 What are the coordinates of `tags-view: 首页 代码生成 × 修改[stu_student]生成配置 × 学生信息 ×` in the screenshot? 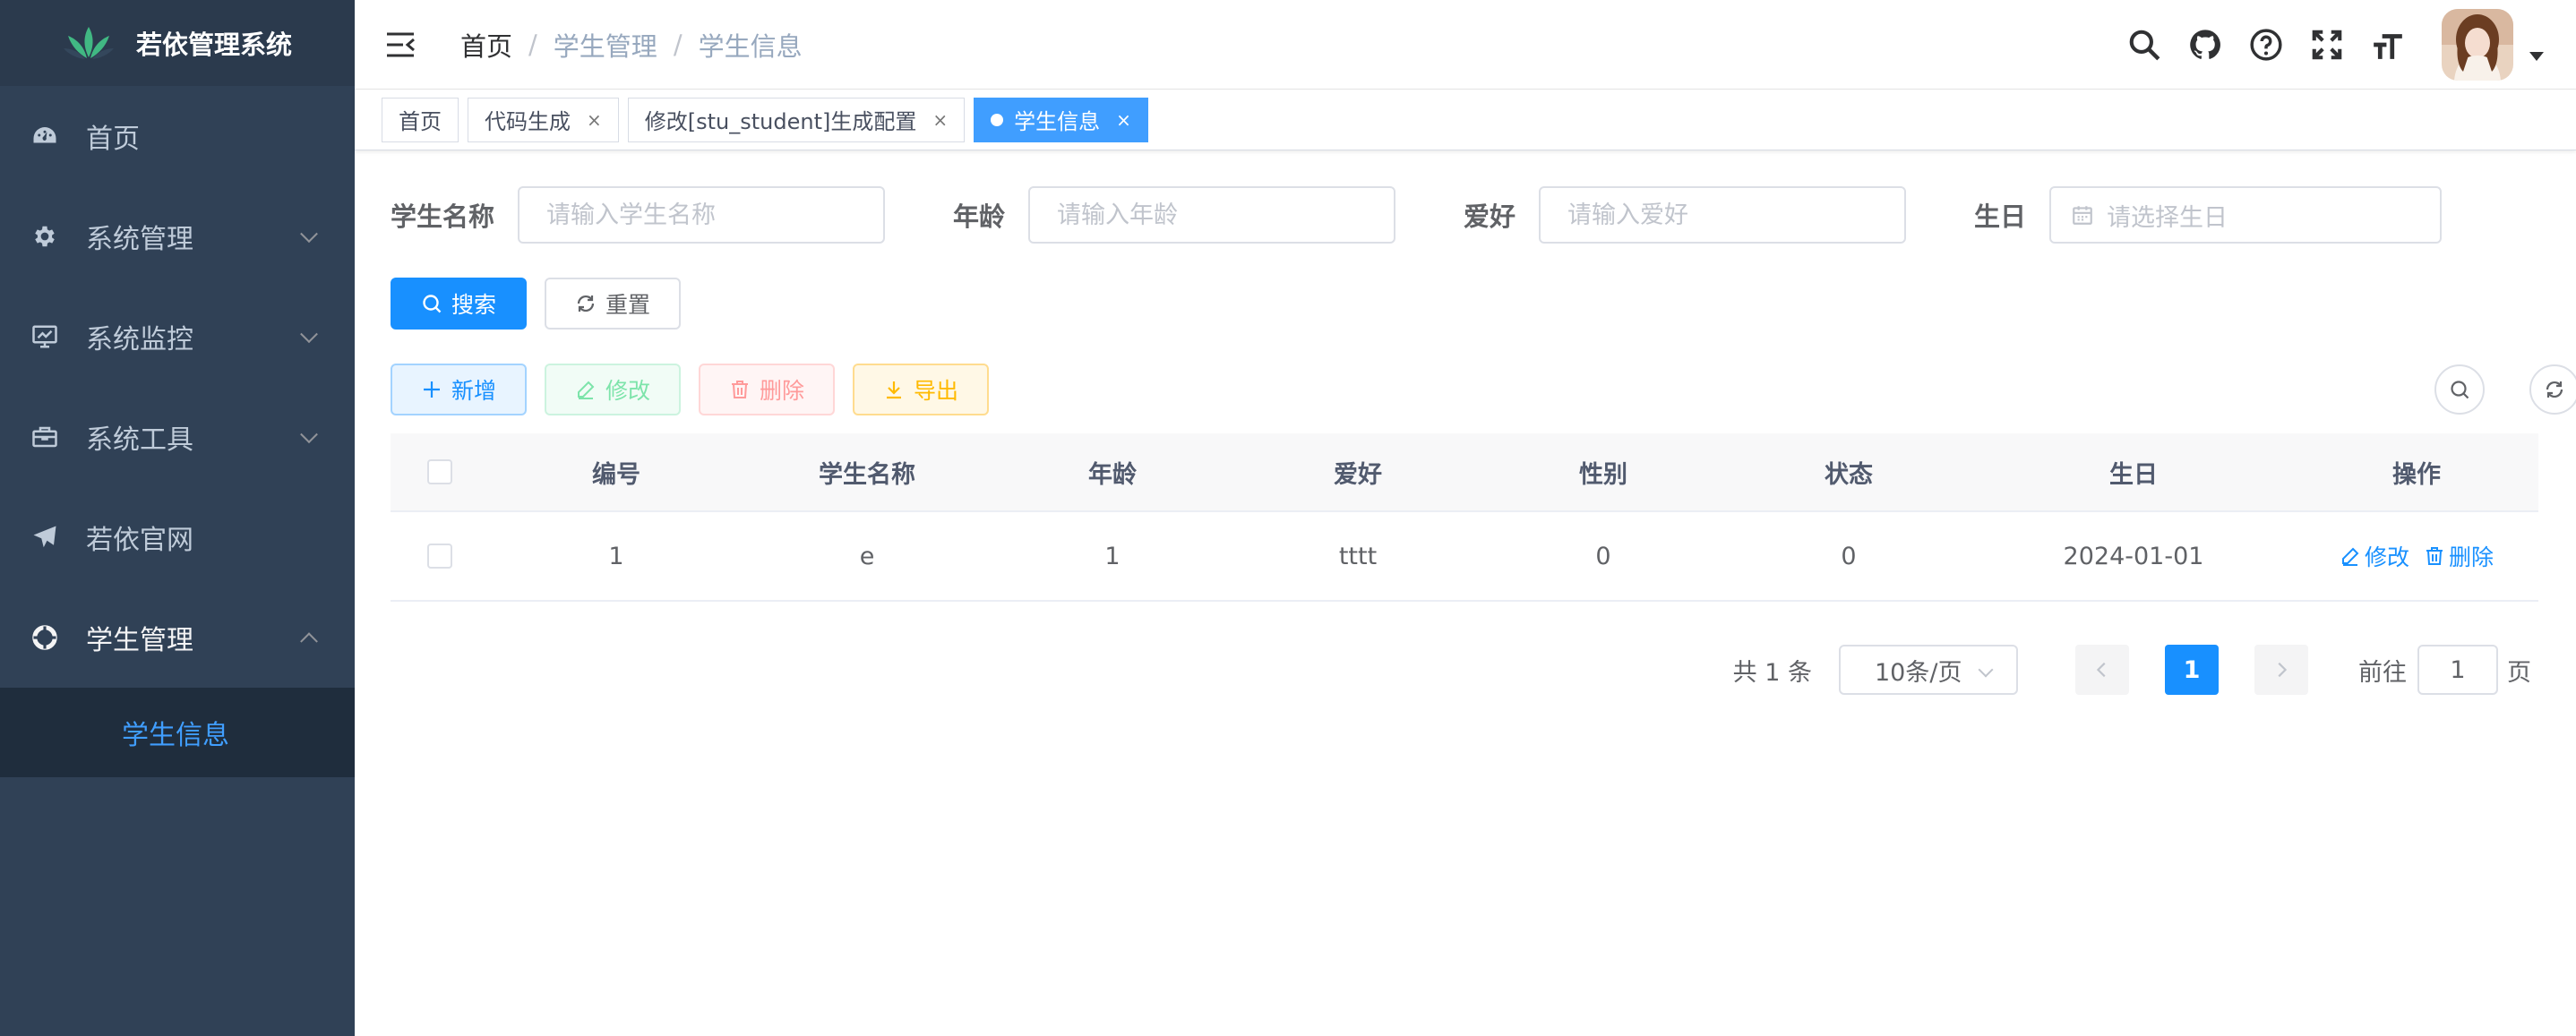 It's located at (1465, 120).